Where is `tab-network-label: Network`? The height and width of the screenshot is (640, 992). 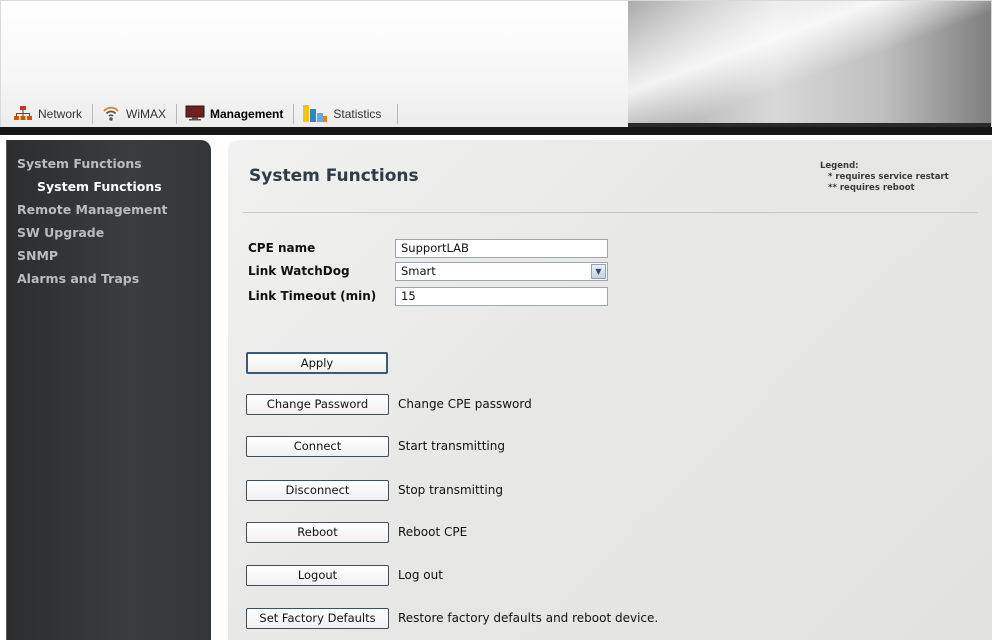
tab-network-label: Network is located at coordinates (60, 114).